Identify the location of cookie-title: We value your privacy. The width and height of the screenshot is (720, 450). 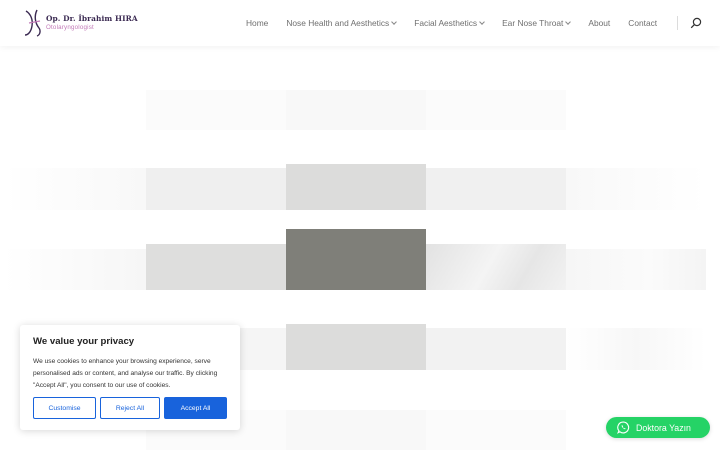
(84, 341).